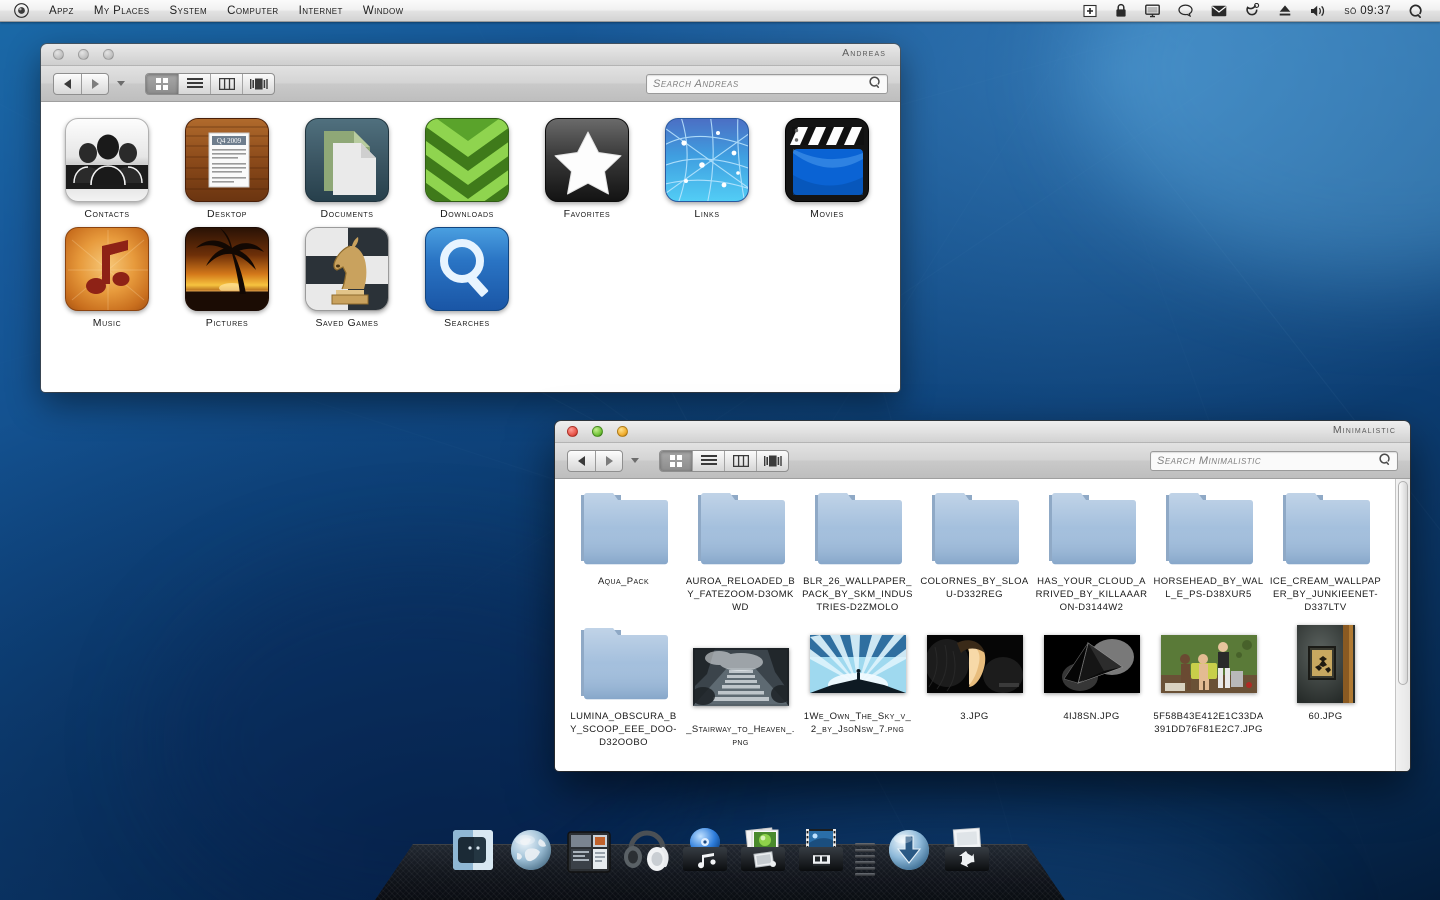  What do you see at coordinates (707, 160) in the screenshot?
I see `links-network-icon` at bounding box center [707, 160].